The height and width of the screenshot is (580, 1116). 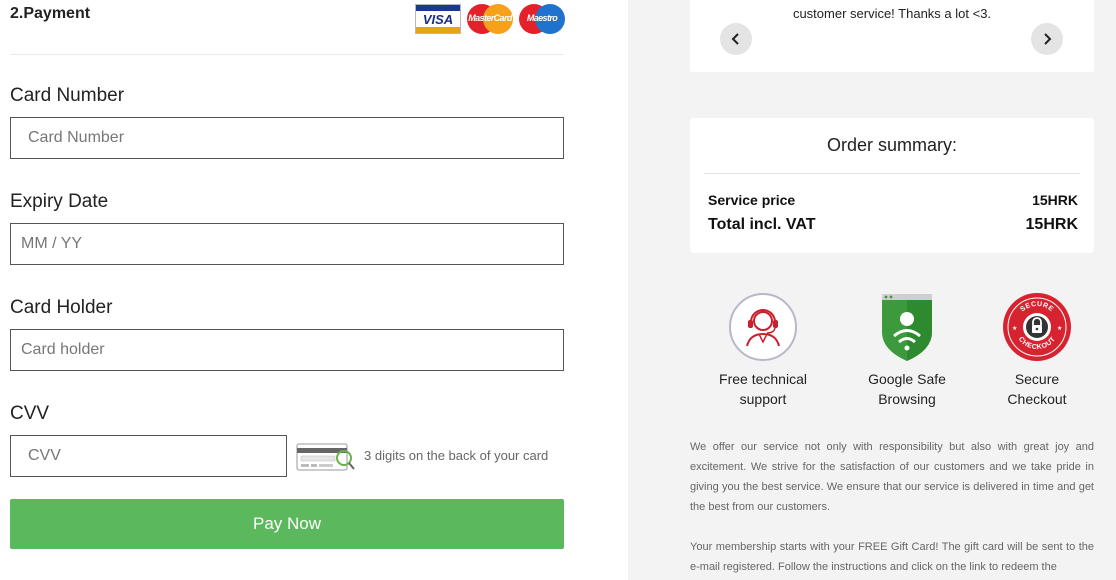 I want to click on summary-row-service-price: Service price 15HRK, so click(x=893, y=200).